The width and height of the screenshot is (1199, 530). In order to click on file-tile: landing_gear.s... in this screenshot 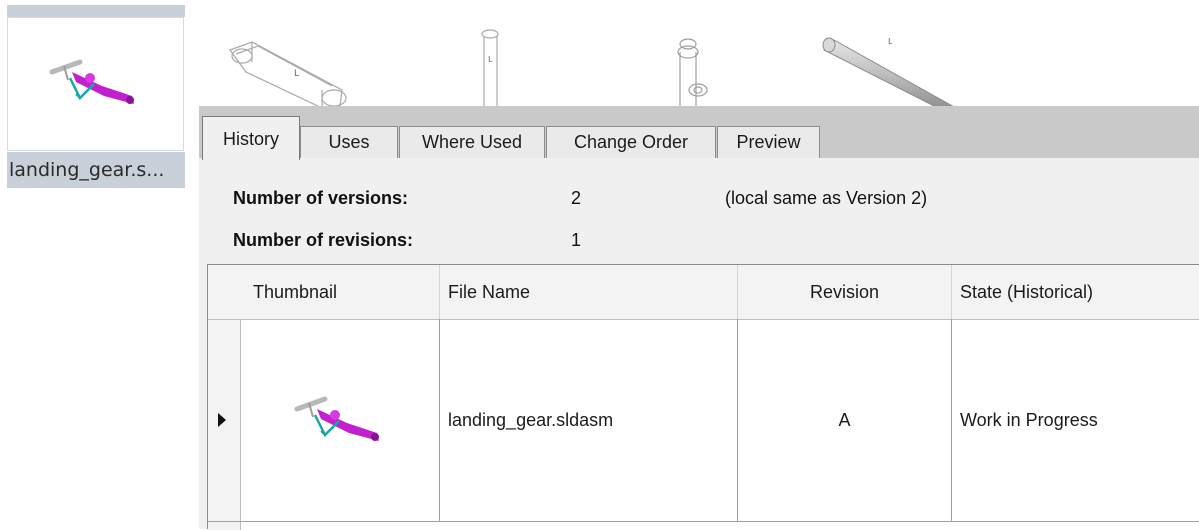, I will do `click(95, 95)`.